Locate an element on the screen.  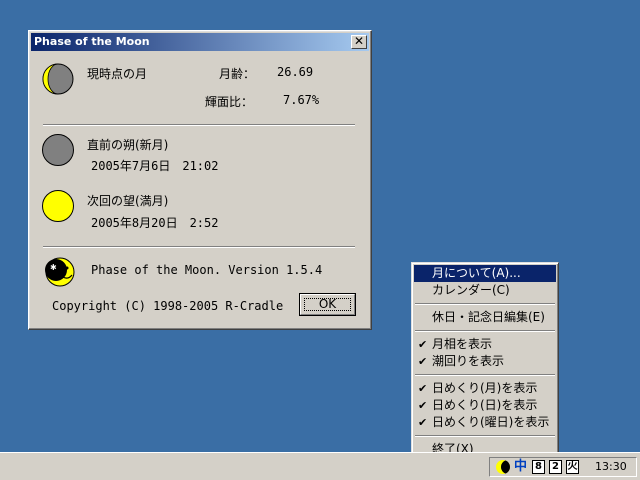
ok-button: OK is located at coordinates (327, 304).